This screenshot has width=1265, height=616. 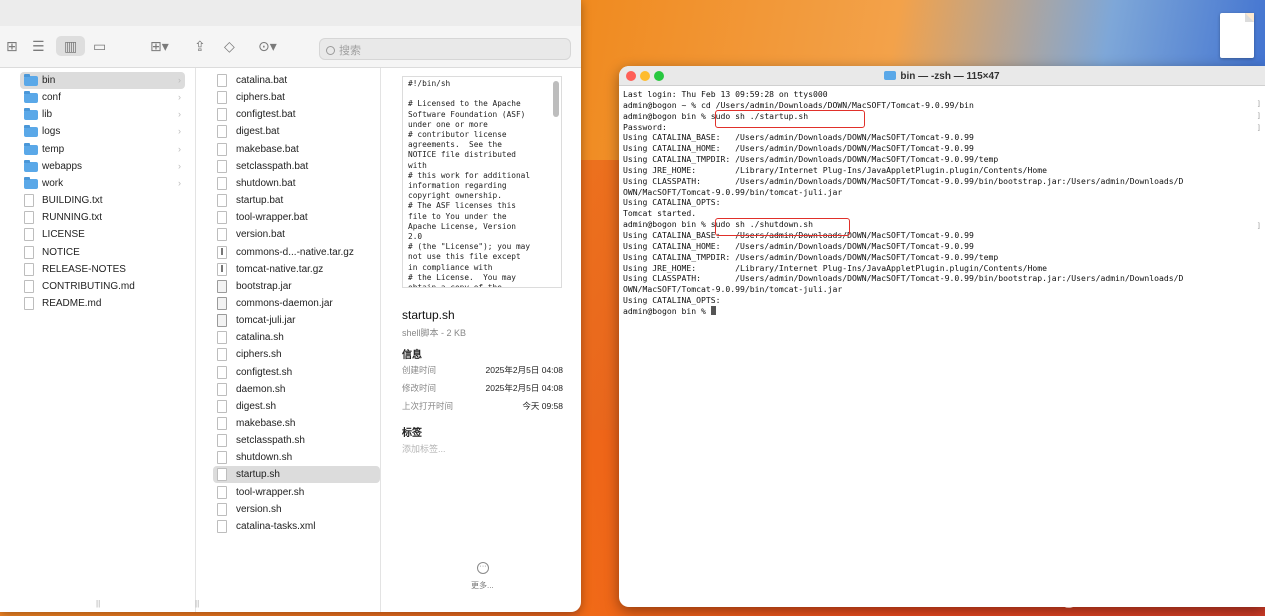 What do you see at coordinates (102, 183) in the screenshot?
I see `sidebar-item: work ›` at bounding box center [102, 183].